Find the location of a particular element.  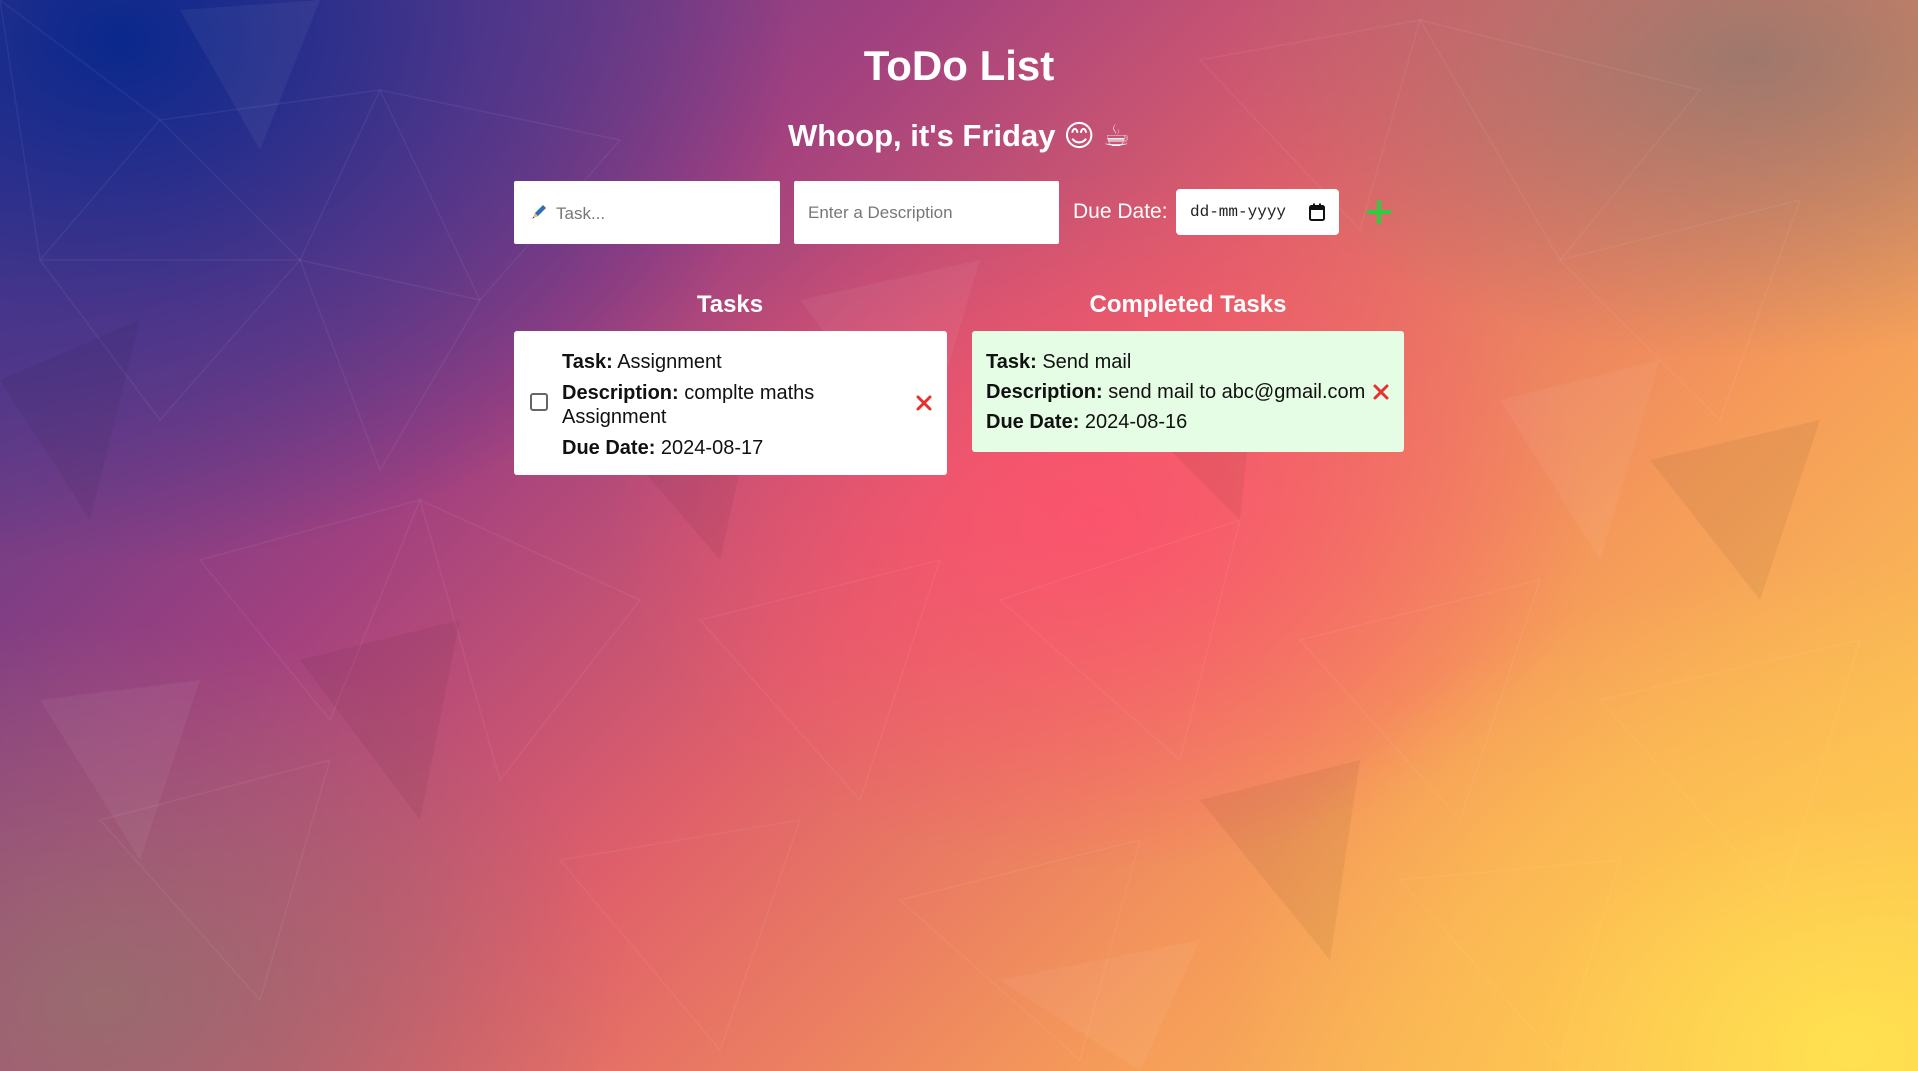

completed-task-due-date: 2024-08-16 is located at coordinates (1136, 422).